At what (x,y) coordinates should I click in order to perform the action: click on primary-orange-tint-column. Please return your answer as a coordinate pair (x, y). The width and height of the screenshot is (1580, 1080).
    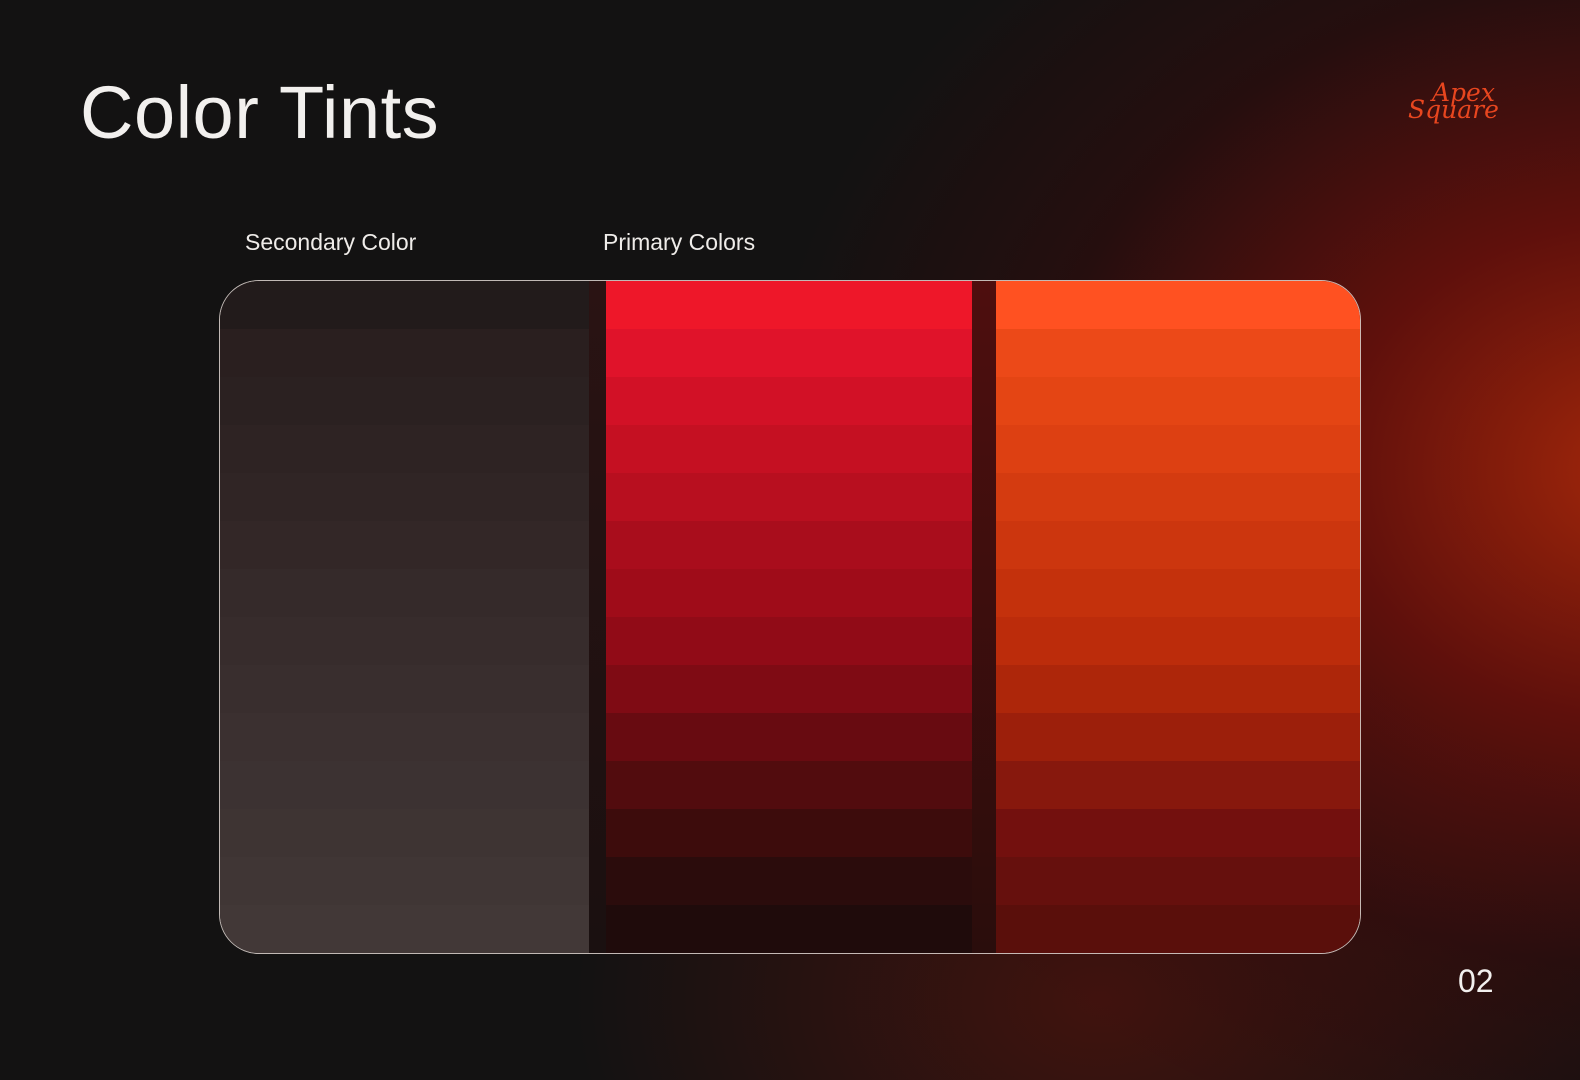
    Looking at the image, I should click on (1178, 617).